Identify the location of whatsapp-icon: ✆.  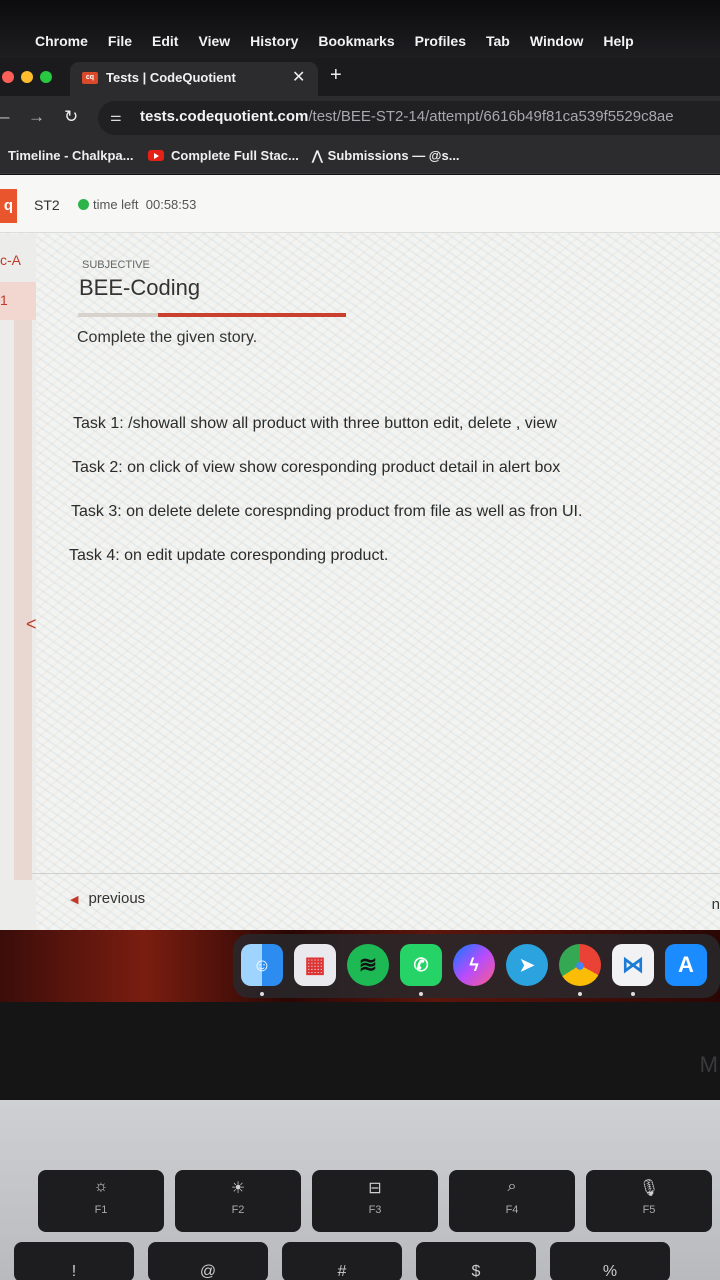
(421, 965).